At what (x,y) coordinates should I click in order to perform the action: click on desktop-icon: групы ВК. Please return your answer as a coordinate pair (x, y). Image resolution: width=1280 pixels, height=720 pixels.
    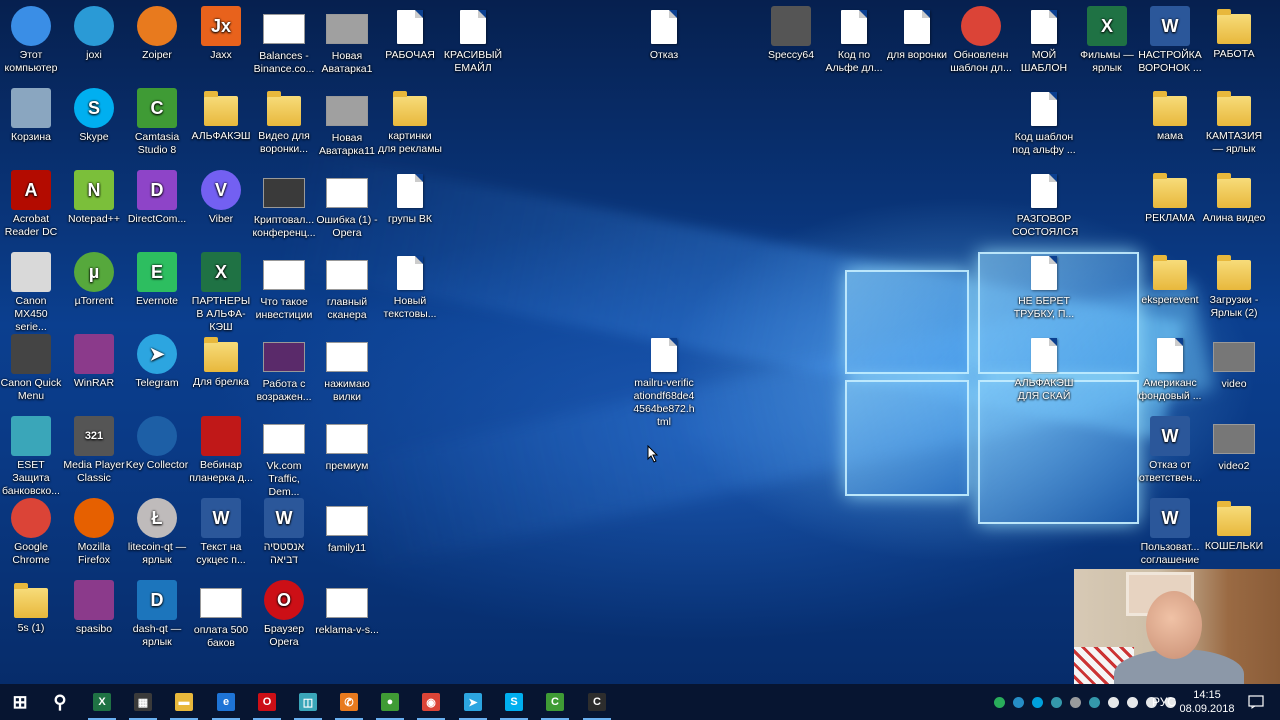
    Looking at the image, I should click on (410, 198).